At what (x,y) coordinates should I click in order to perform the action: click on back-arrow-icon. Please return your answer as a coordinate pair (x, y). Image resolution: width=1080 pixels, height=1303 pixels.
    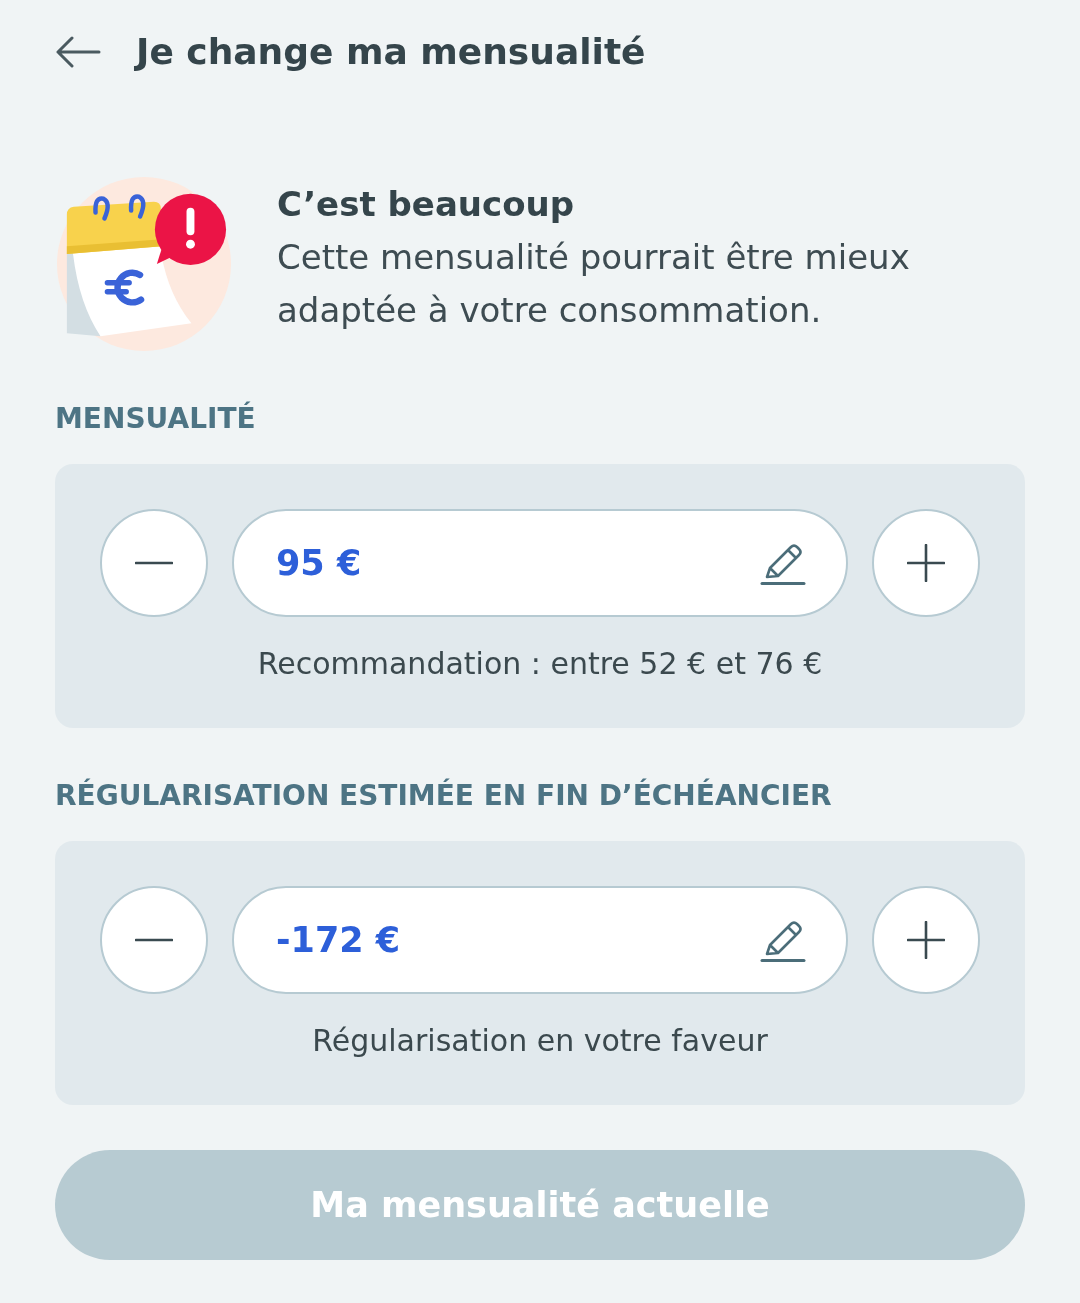
    Looking at the image, I should click on (78, 52).